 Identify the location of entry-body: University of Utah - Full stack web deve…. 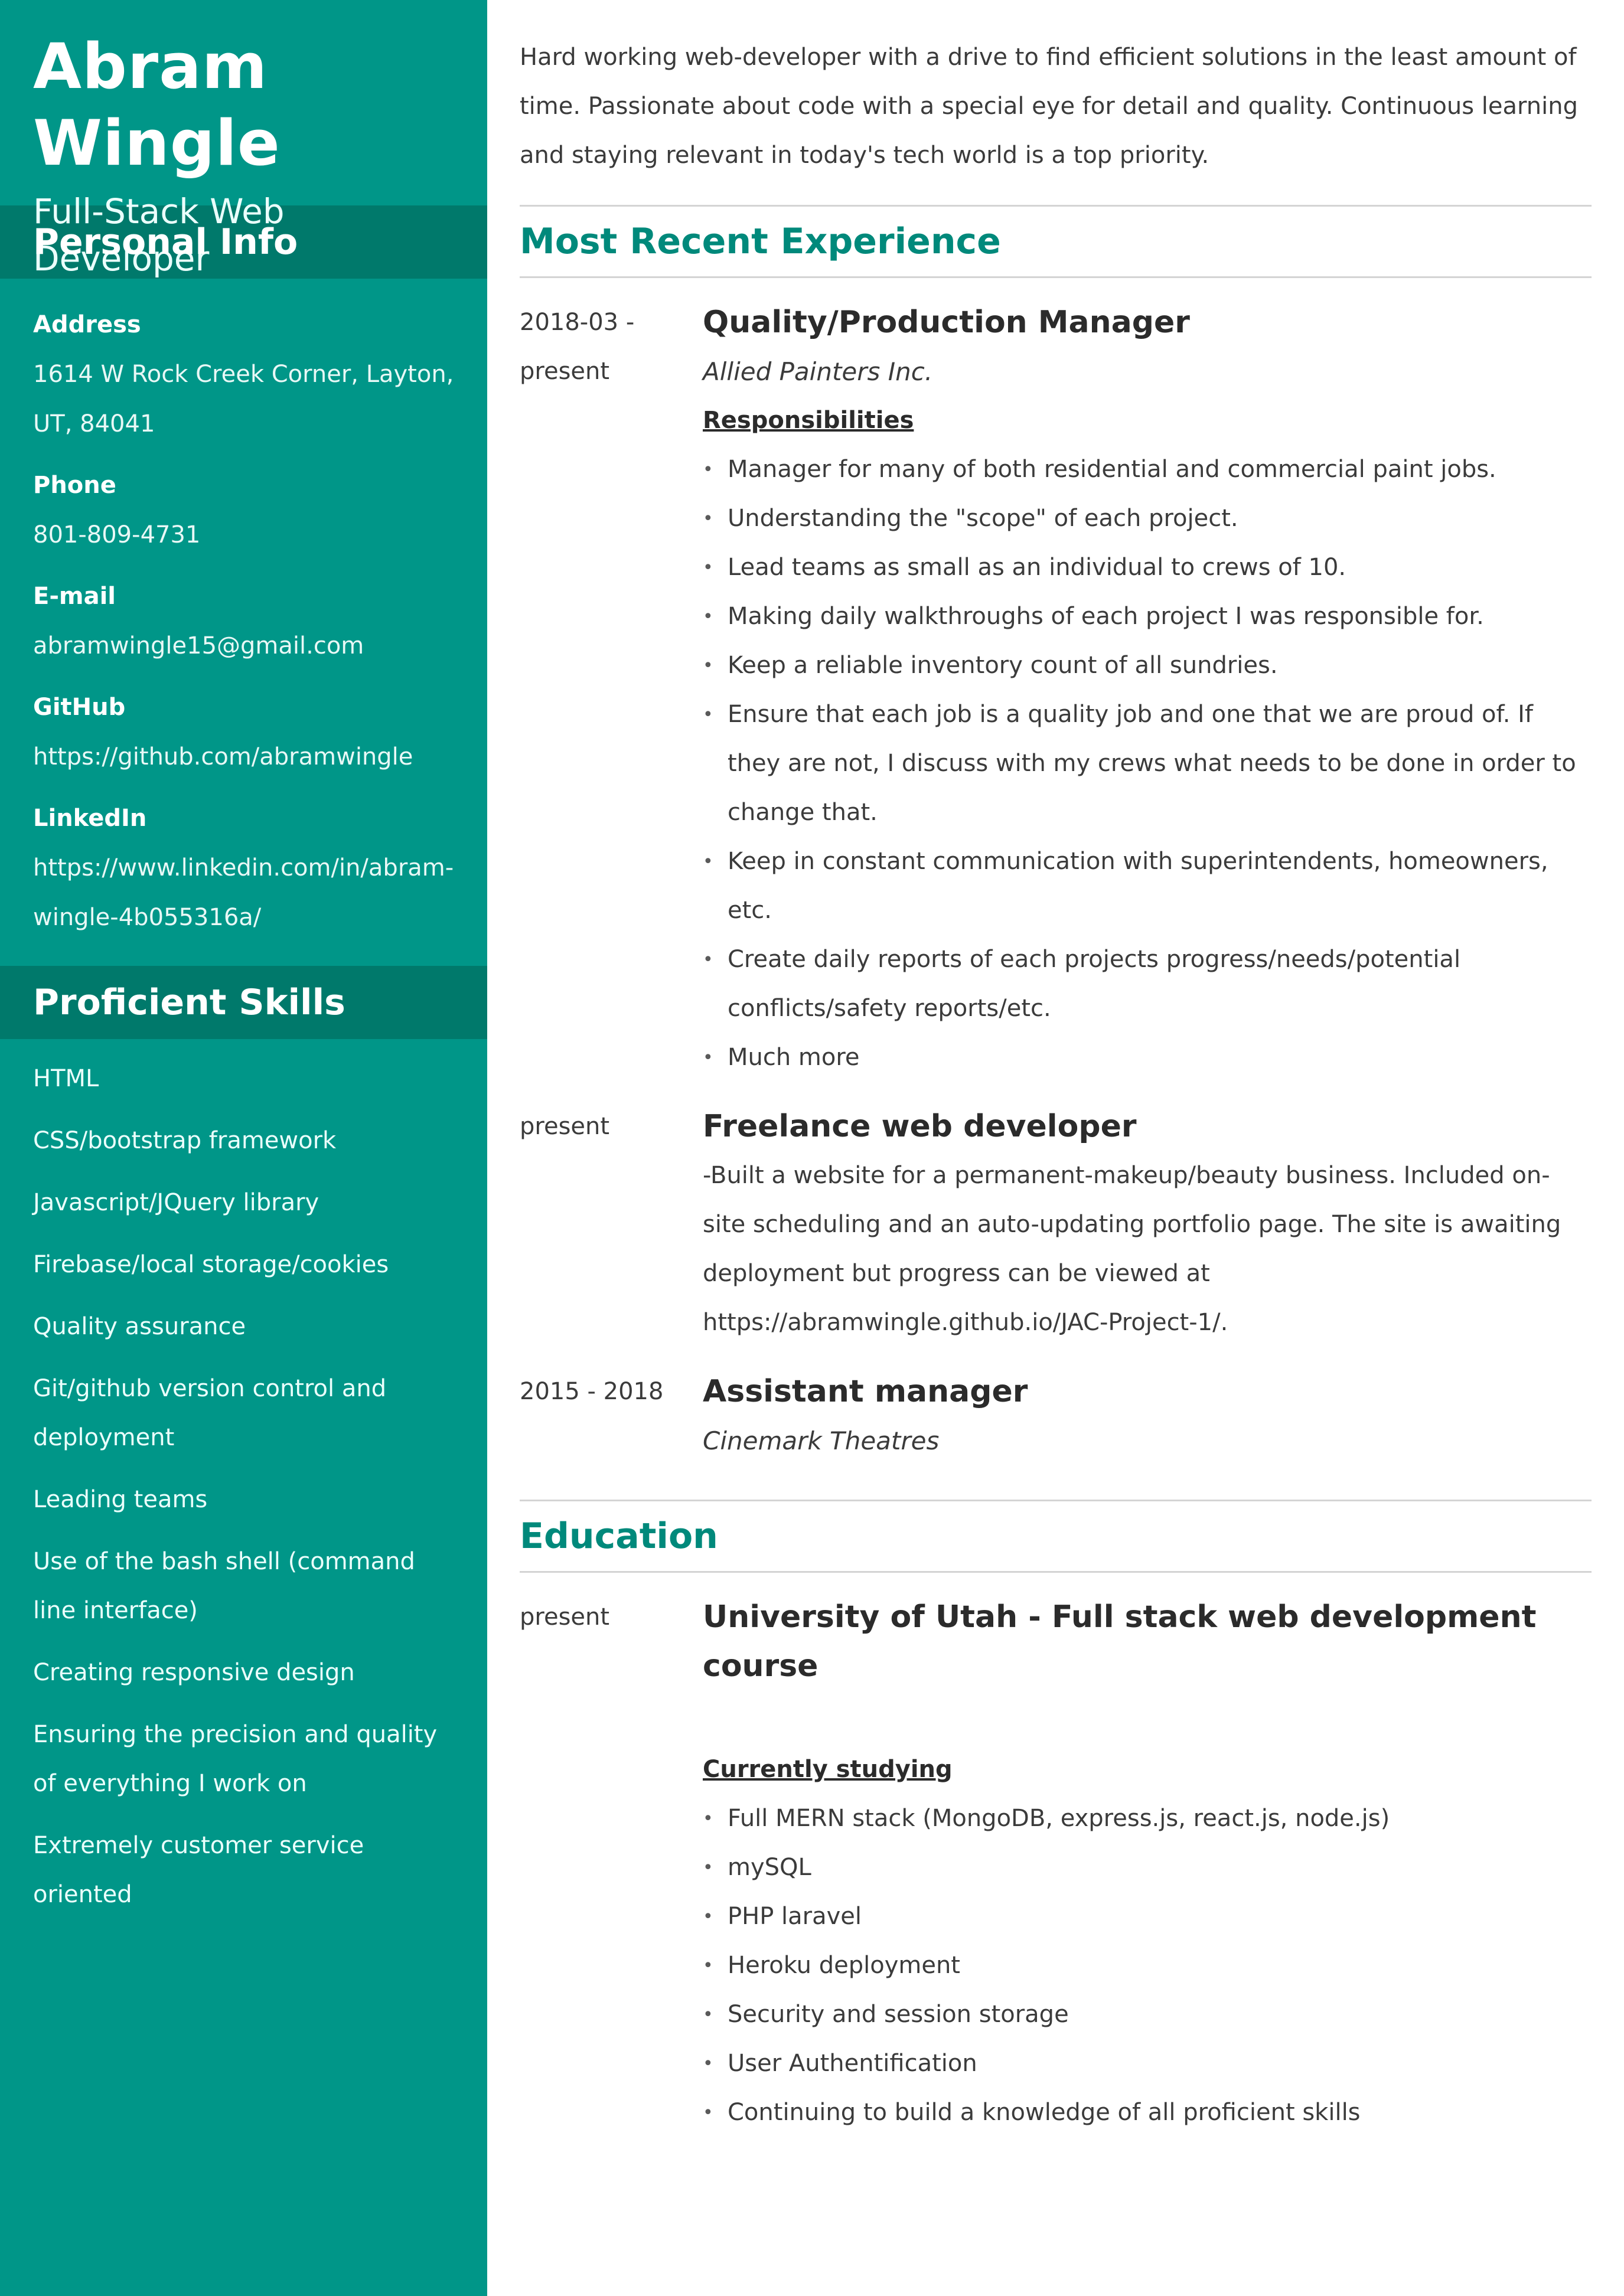
(1147, 1865).